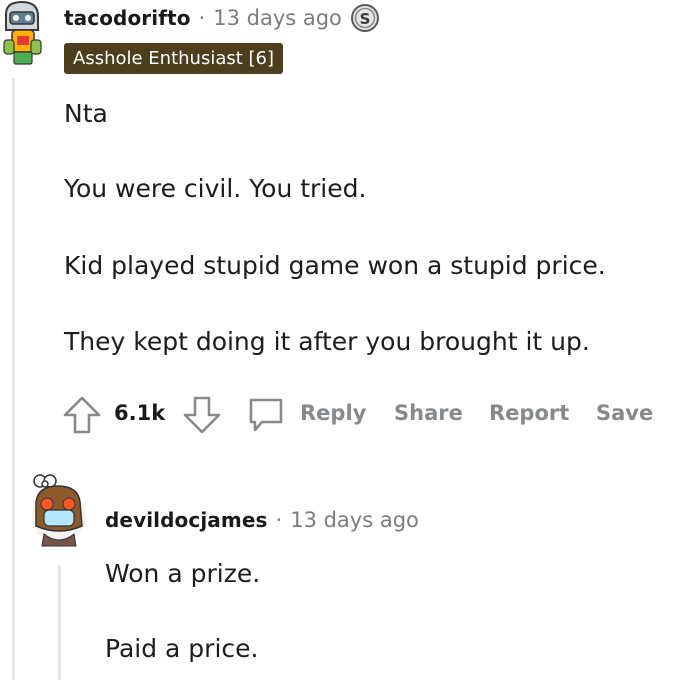 This screenshot has height=680, width=700. Describe the element at coordinates (13, 379) in the screenshot. I see `thread-line` at that location.